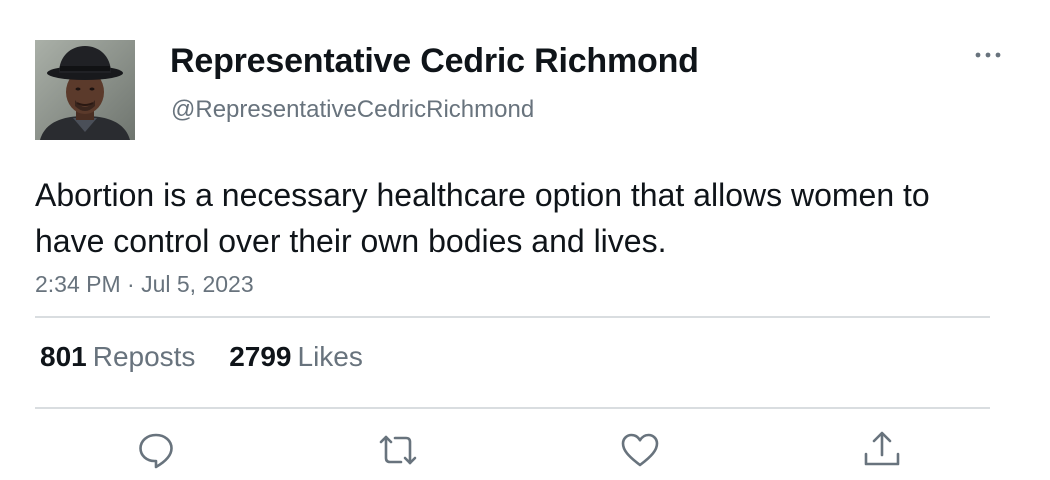 This screenshot has width=1050, height=480. I want to click on more-options-button, so click(988, 55).